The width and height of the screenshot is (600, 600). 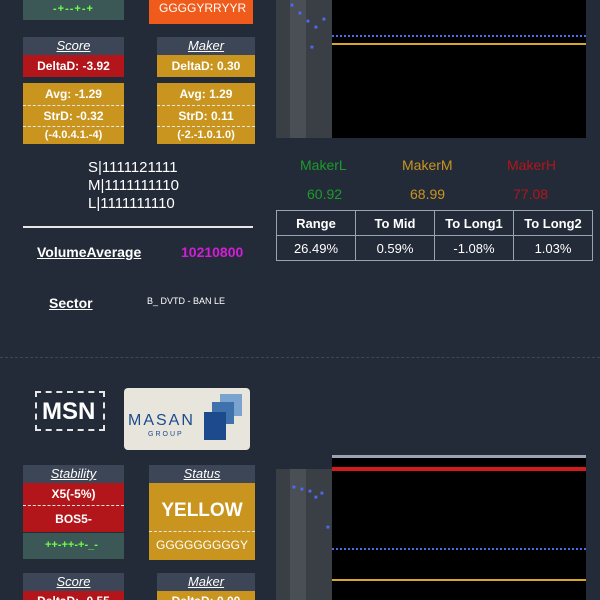 What do you see at coordinates (206, 135) in the screenshot?
I see `maker-tuple: (-2.-1.0.1.0)` at bounding box center [206, 135].